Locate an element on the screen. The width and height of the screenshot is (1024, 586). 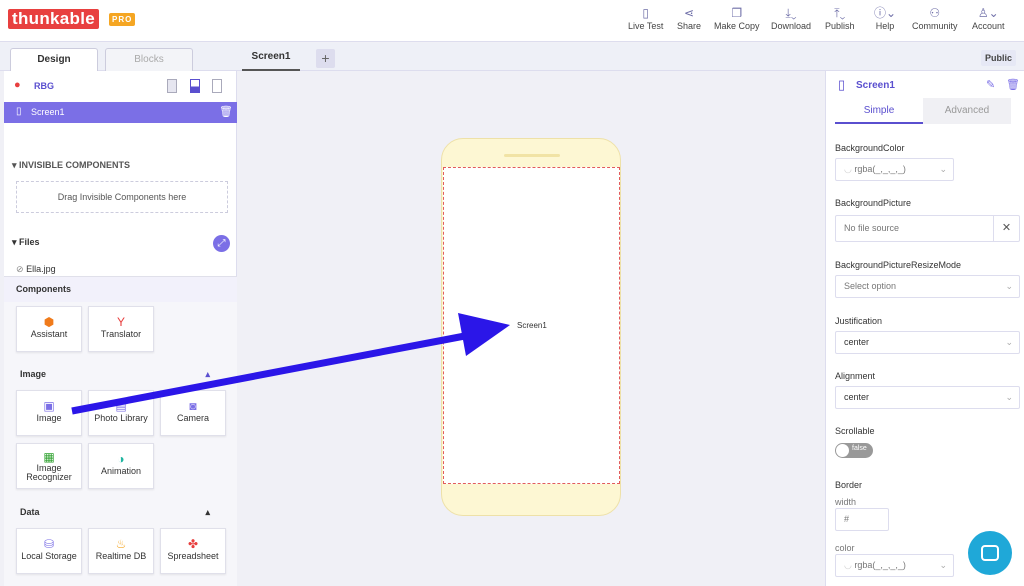
project-row: ● RBG is located at coordinates (120, 87).